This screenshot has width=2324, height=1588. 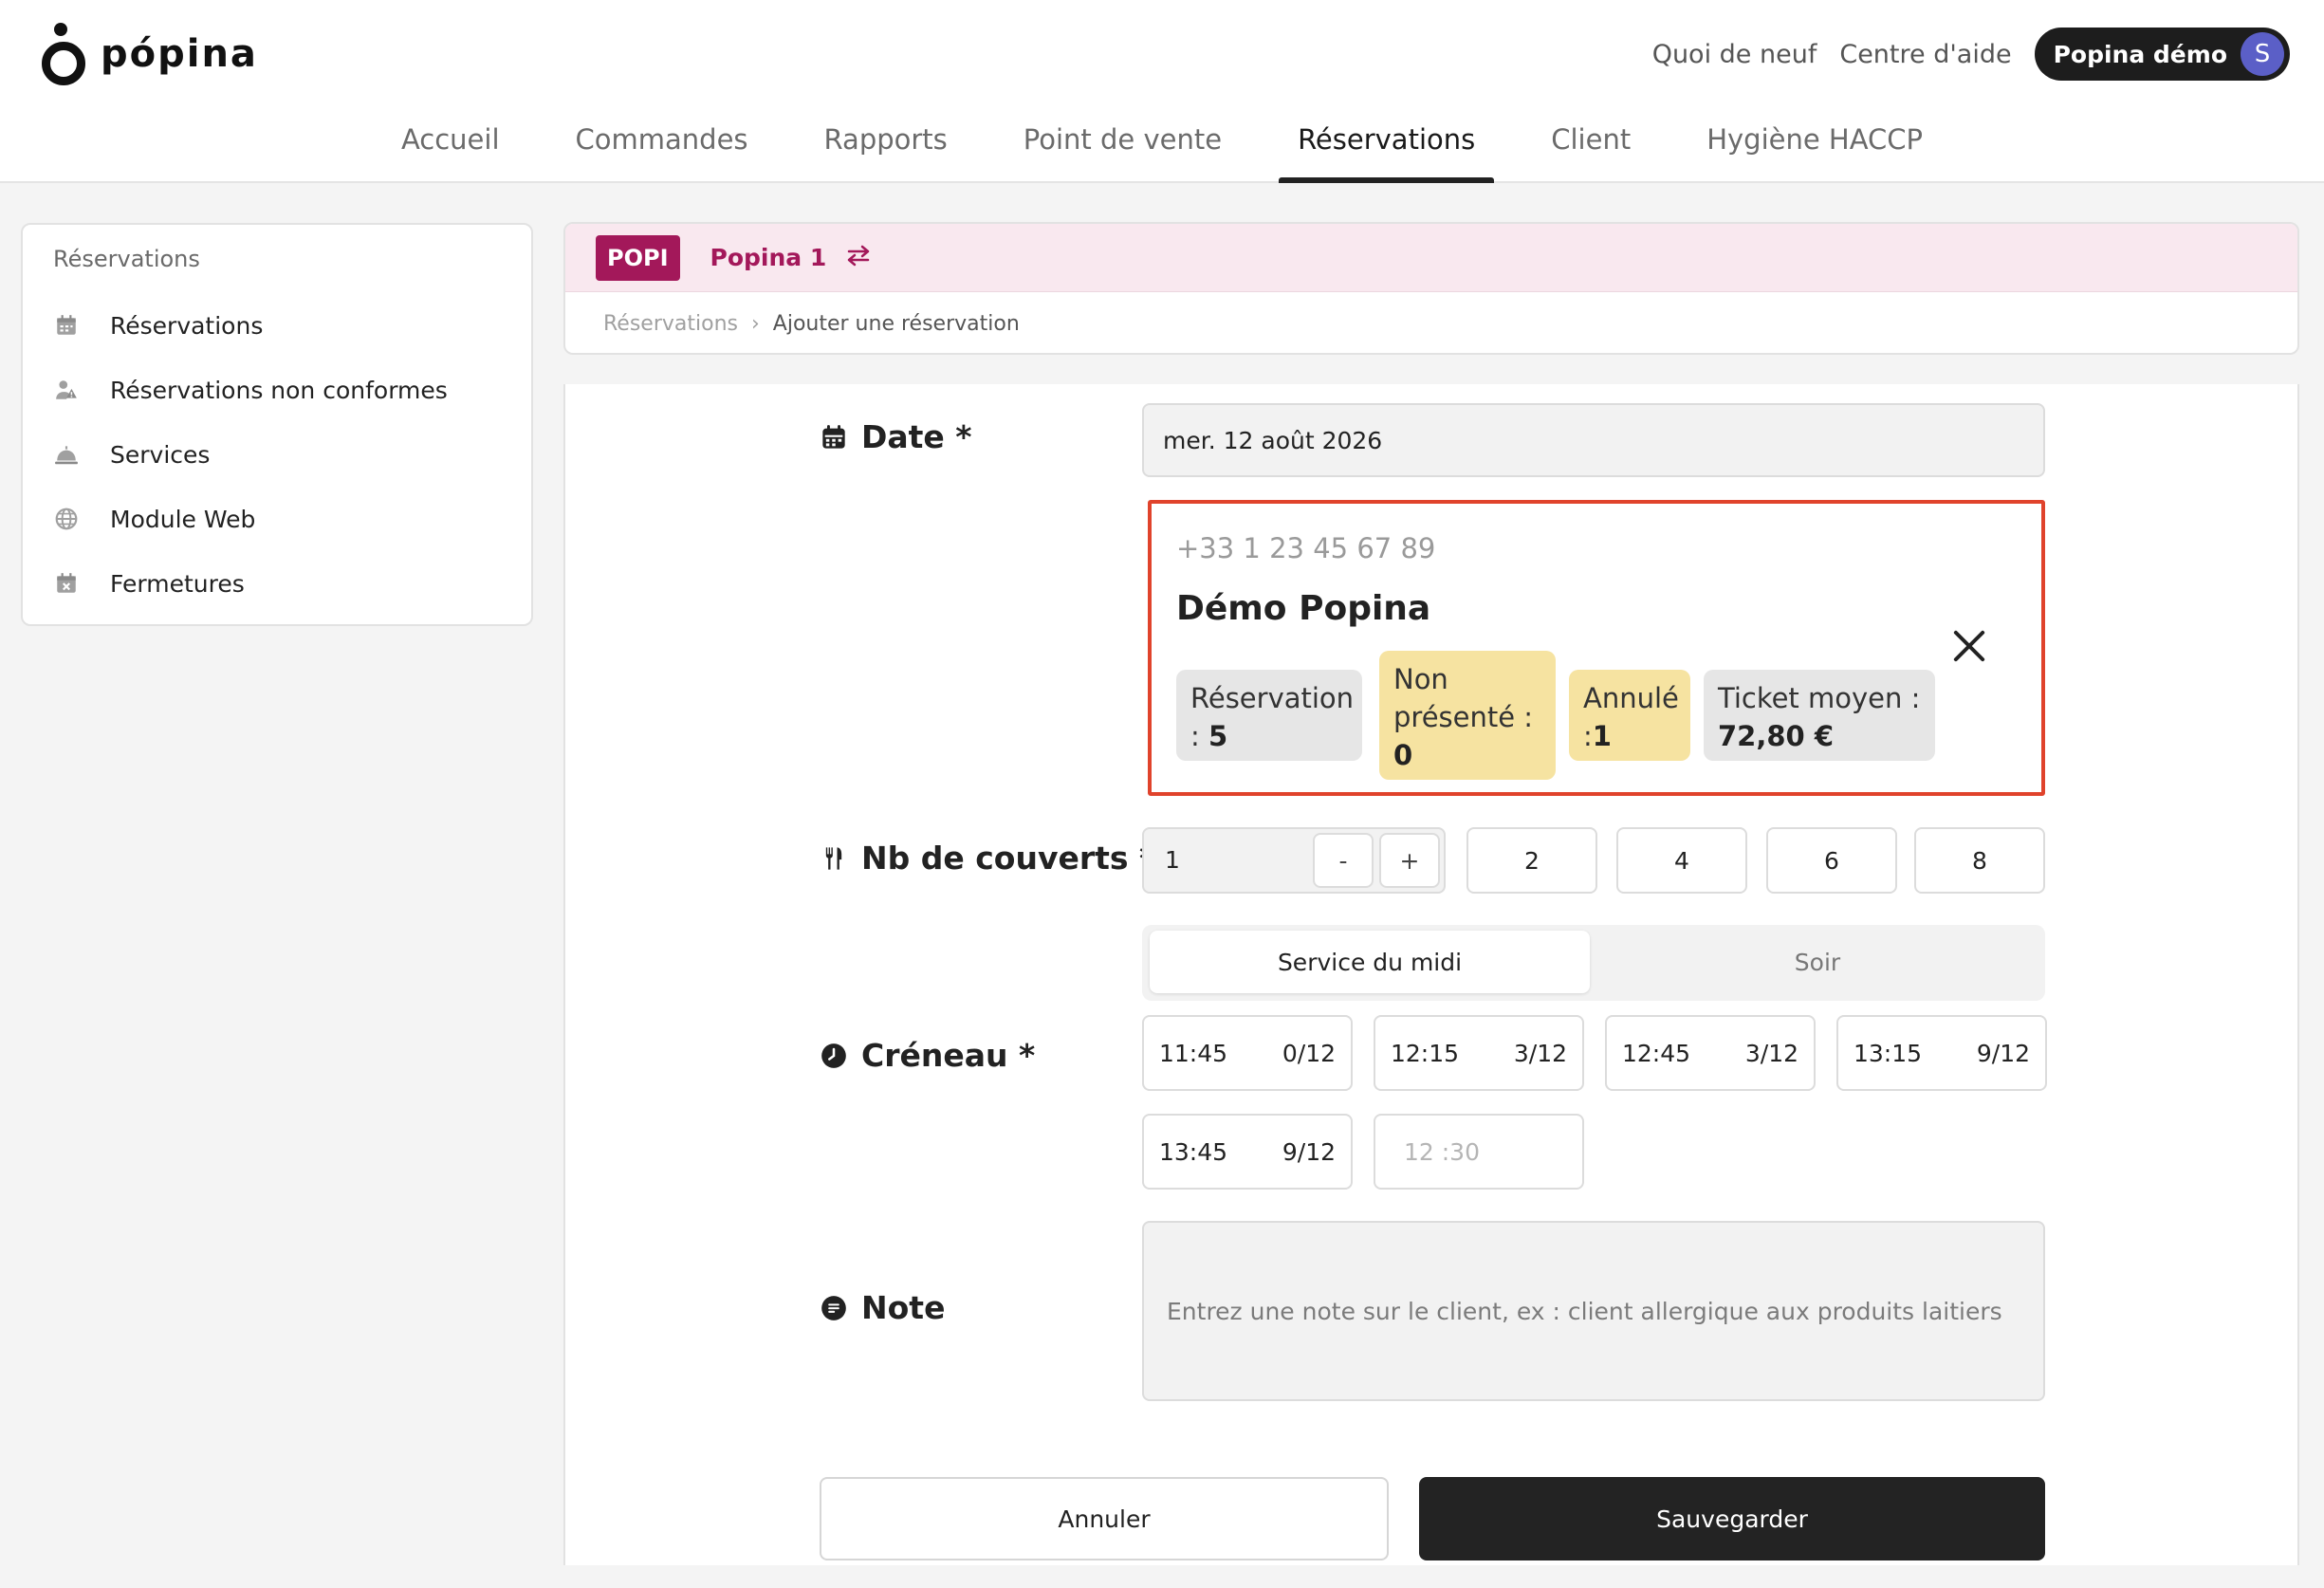 What do you see at coordinates (1980, 861) in the screenshot?
I see `covers-quick-8-button: 8` at bounding box center [1980, 861].